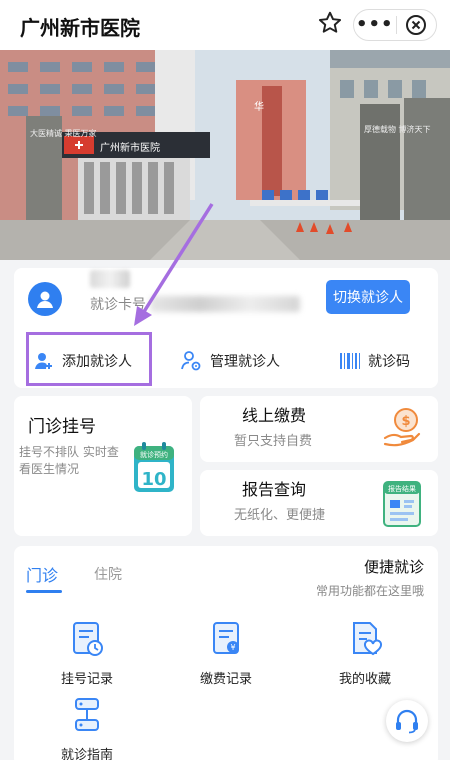 Image resolution: width=450 pixels, height=760 pixels. I want to click on my-favorites-button: 我的收藏, so click(365, 653).